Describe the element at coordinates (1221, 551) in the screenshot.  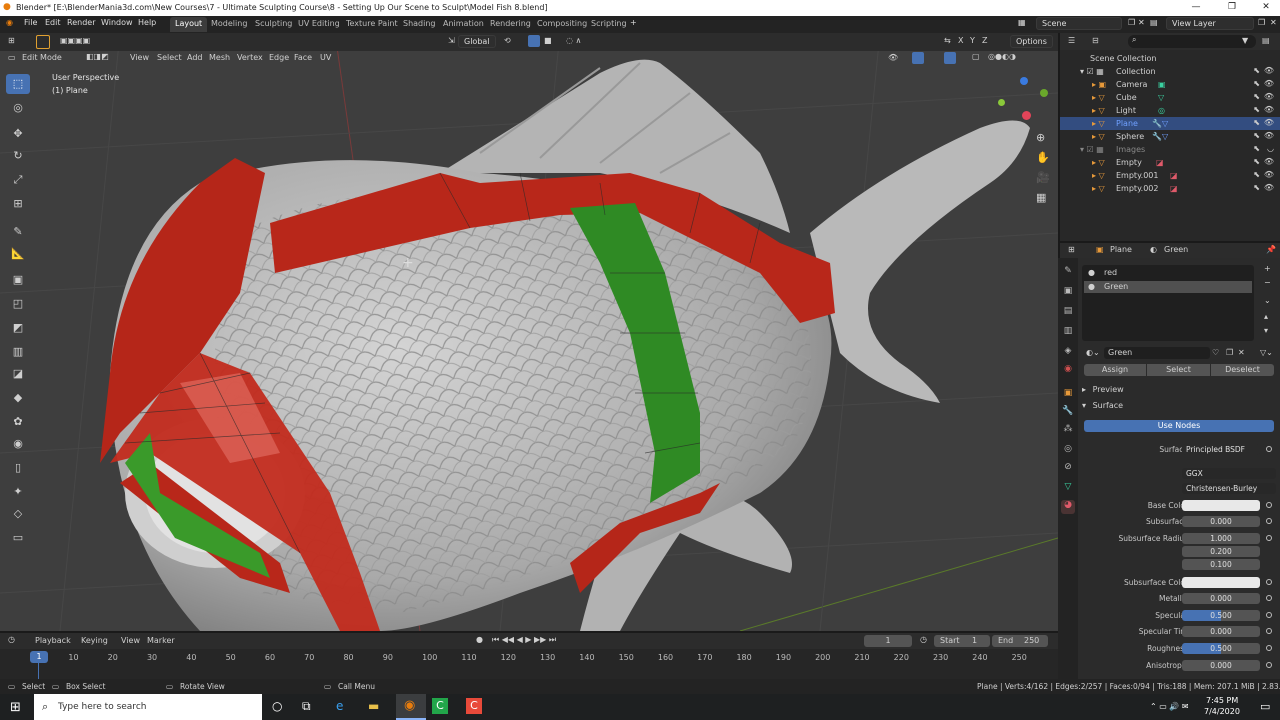
I see `subsurface-radius-y: 0.200` at that location.